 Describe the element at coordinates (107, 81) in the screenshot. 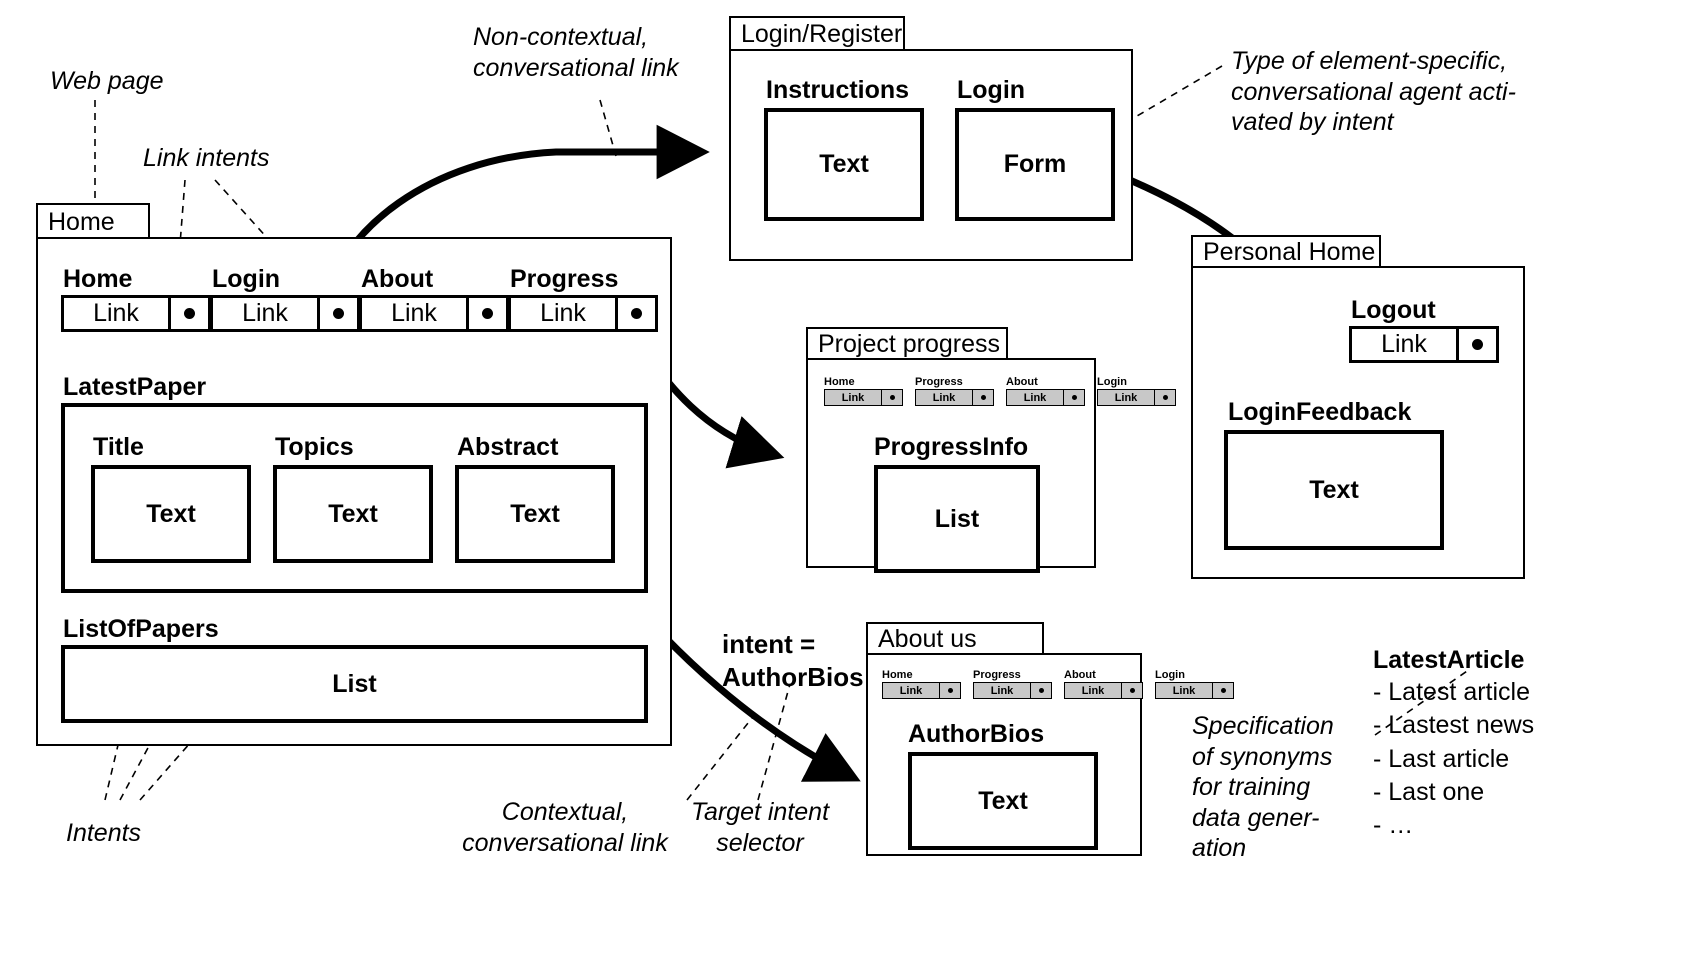

I see `annotation-web-page: Web page` at that location.